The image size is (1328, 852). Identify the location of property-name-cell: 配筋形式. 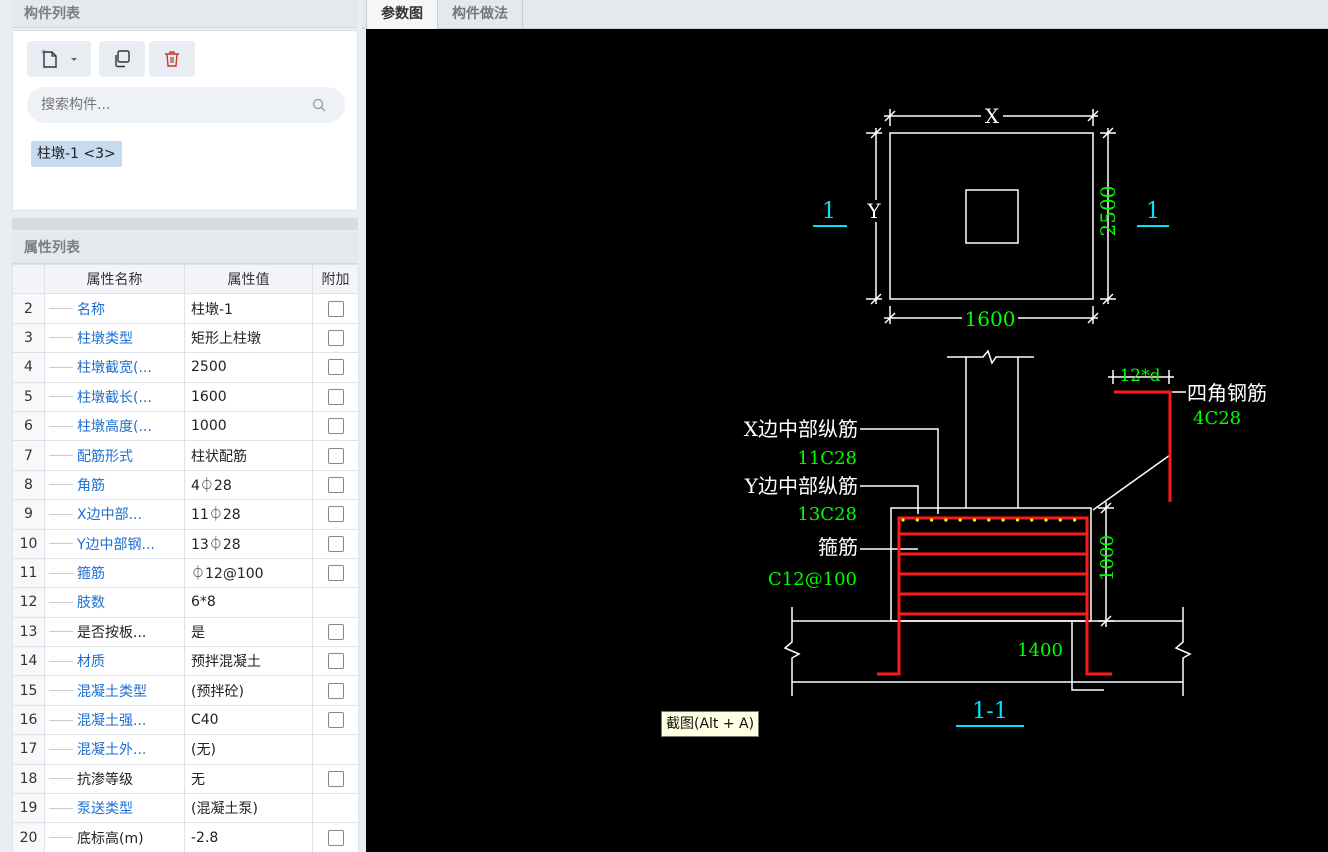
(114, 455).